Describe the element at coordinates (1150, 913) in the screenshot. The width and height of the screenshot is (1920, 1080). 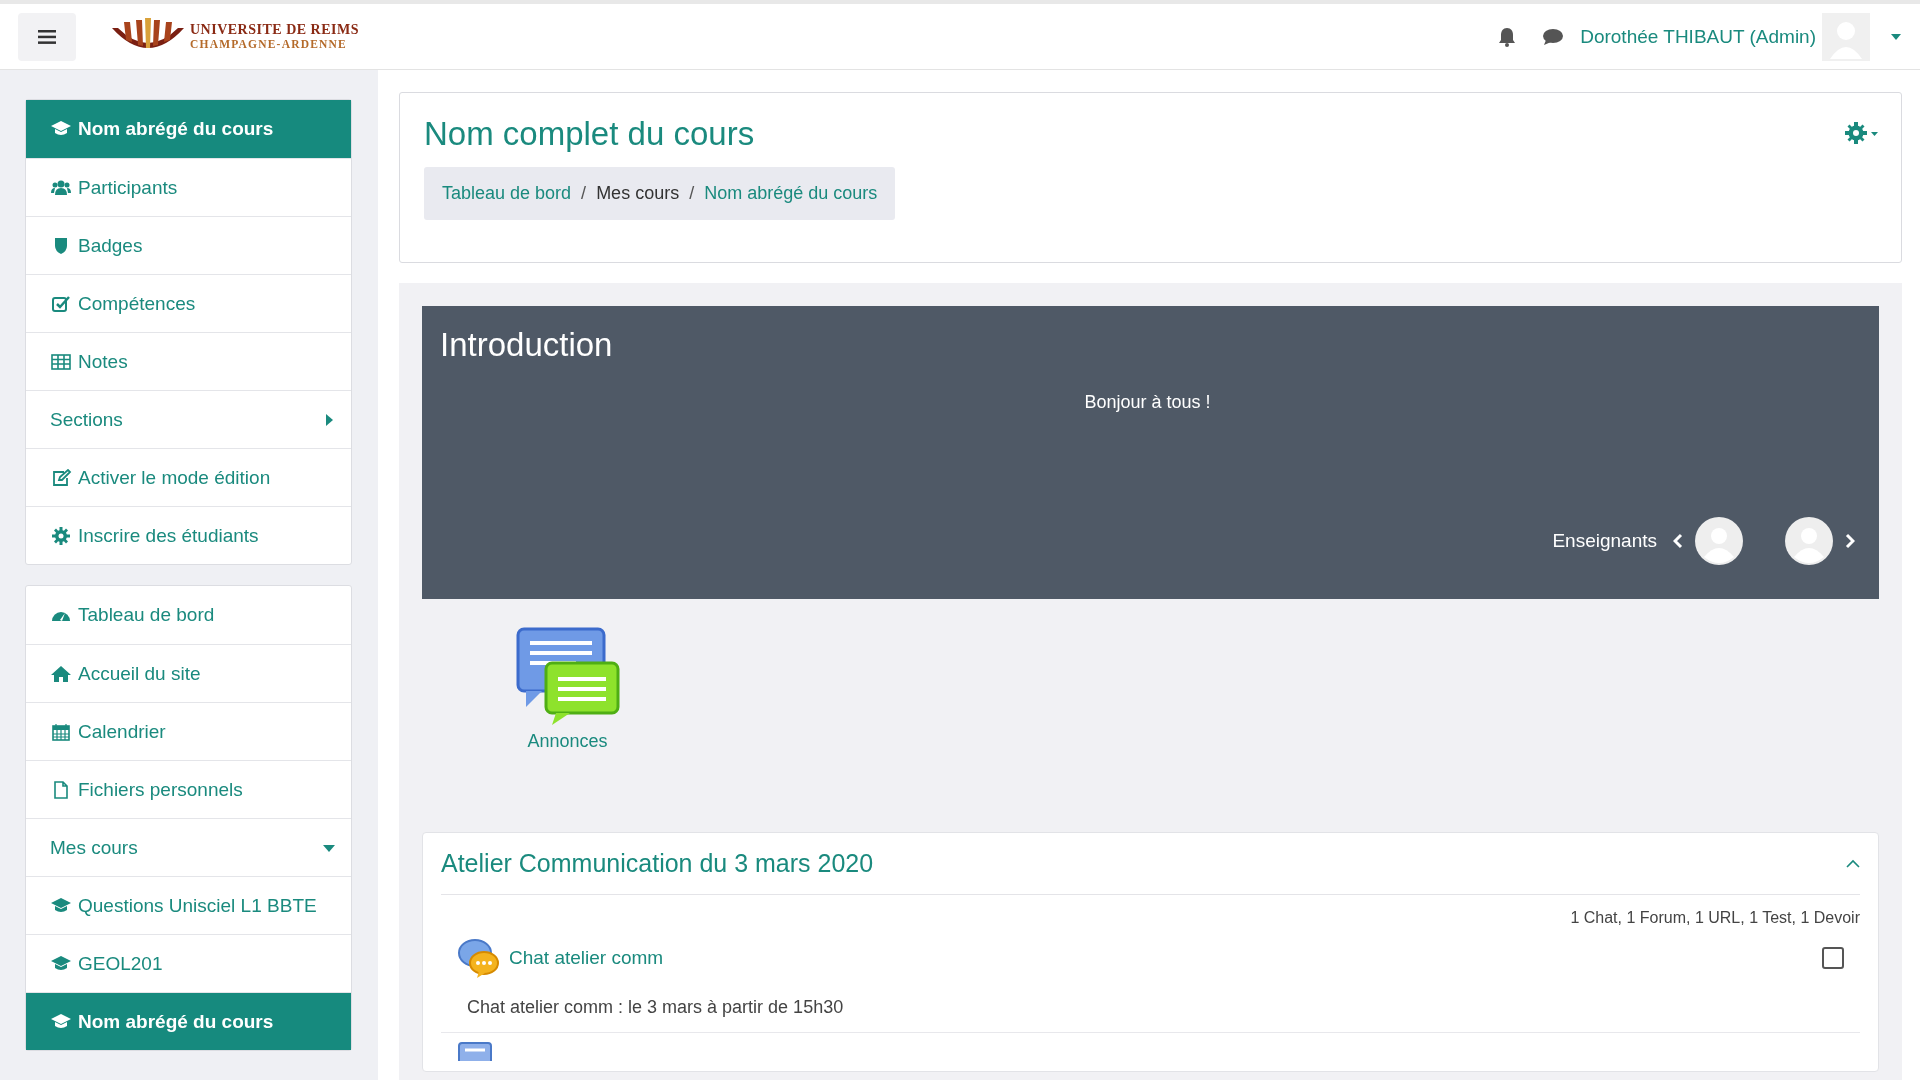
I see `section-summary: 1 Chat, 1 Forum, 1 URL, 1 Test, 1 Devoir` at that location.